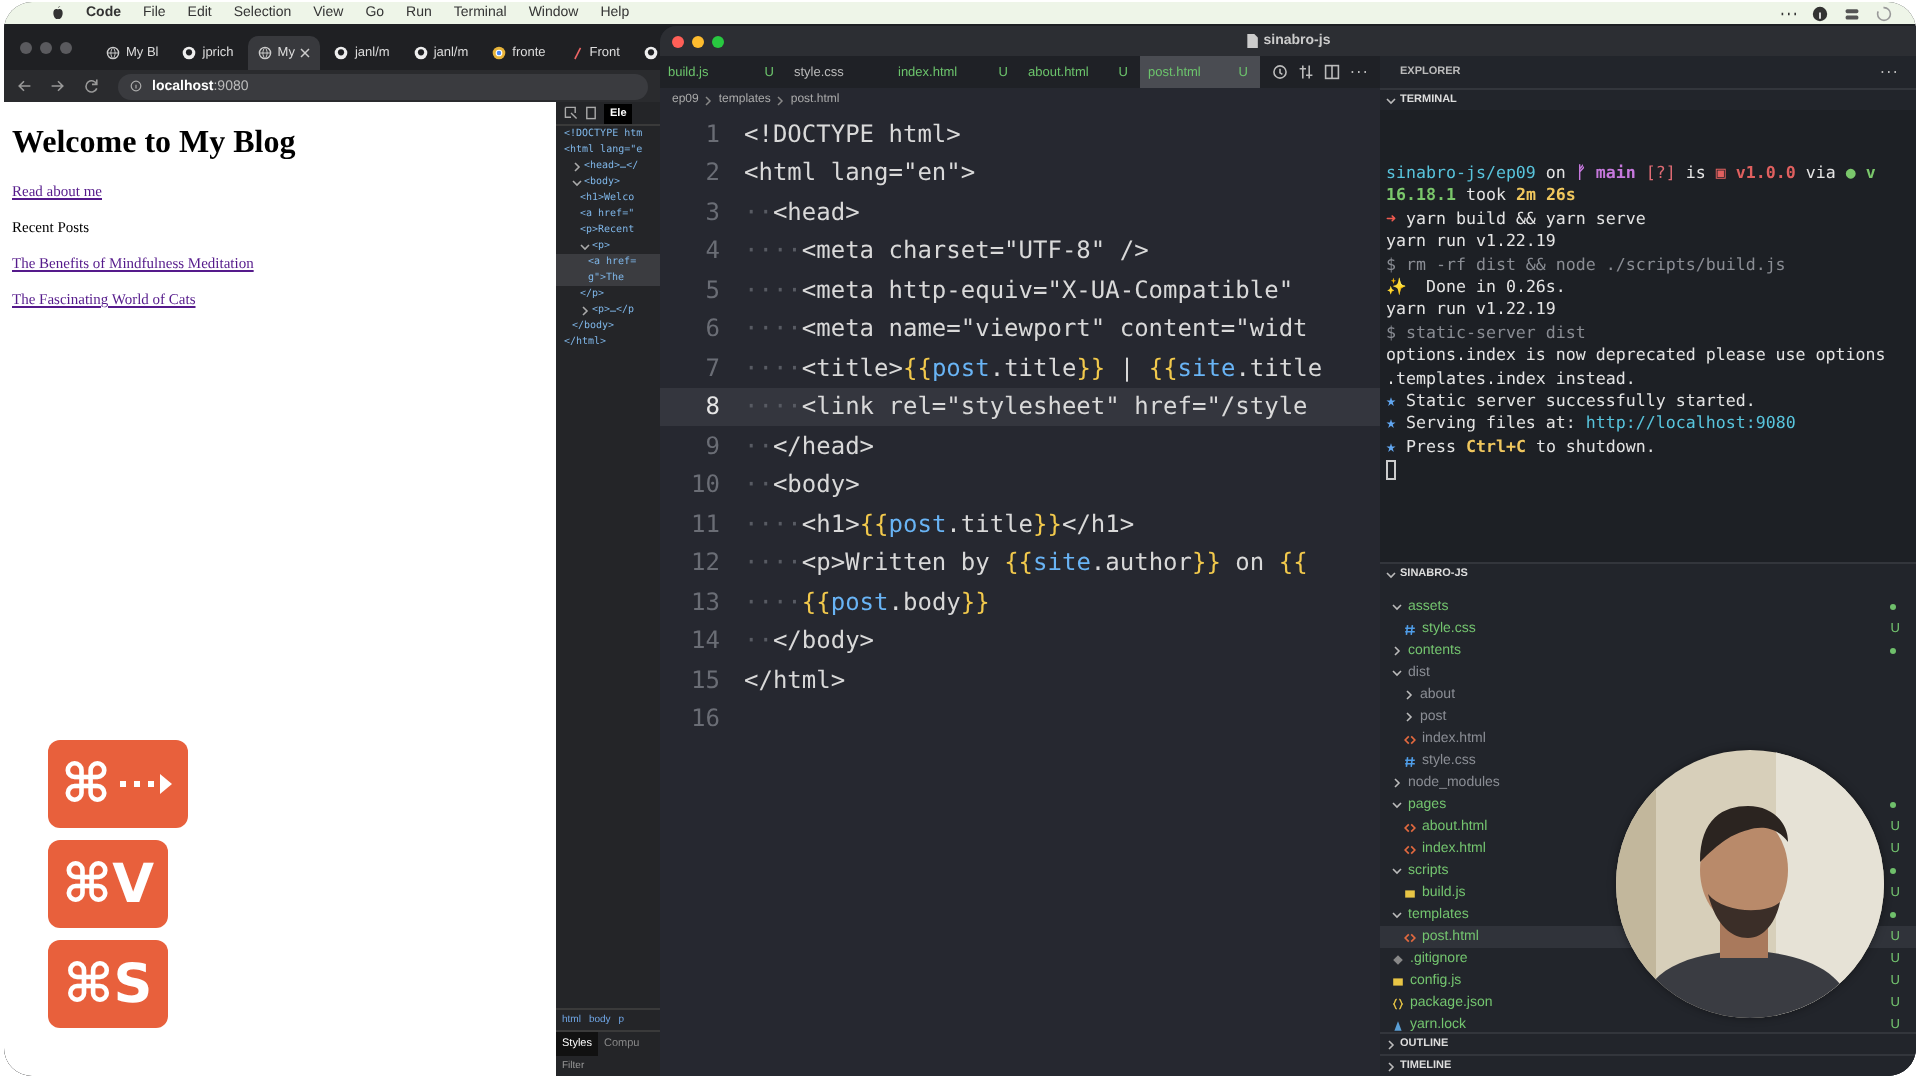  What do you see at coordinates (712, 250) in the screenshot?
I see `line-number: 4` at bounding box center [712, 250].